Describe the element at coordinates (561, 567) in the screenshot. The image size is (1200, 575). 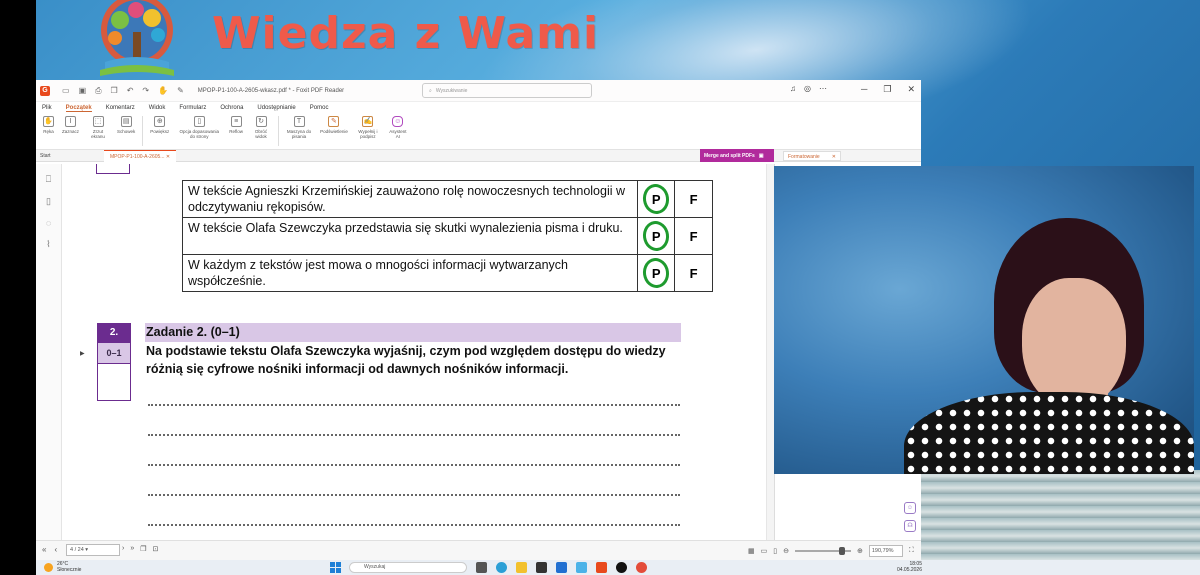
I see `mail-icon` at that location.